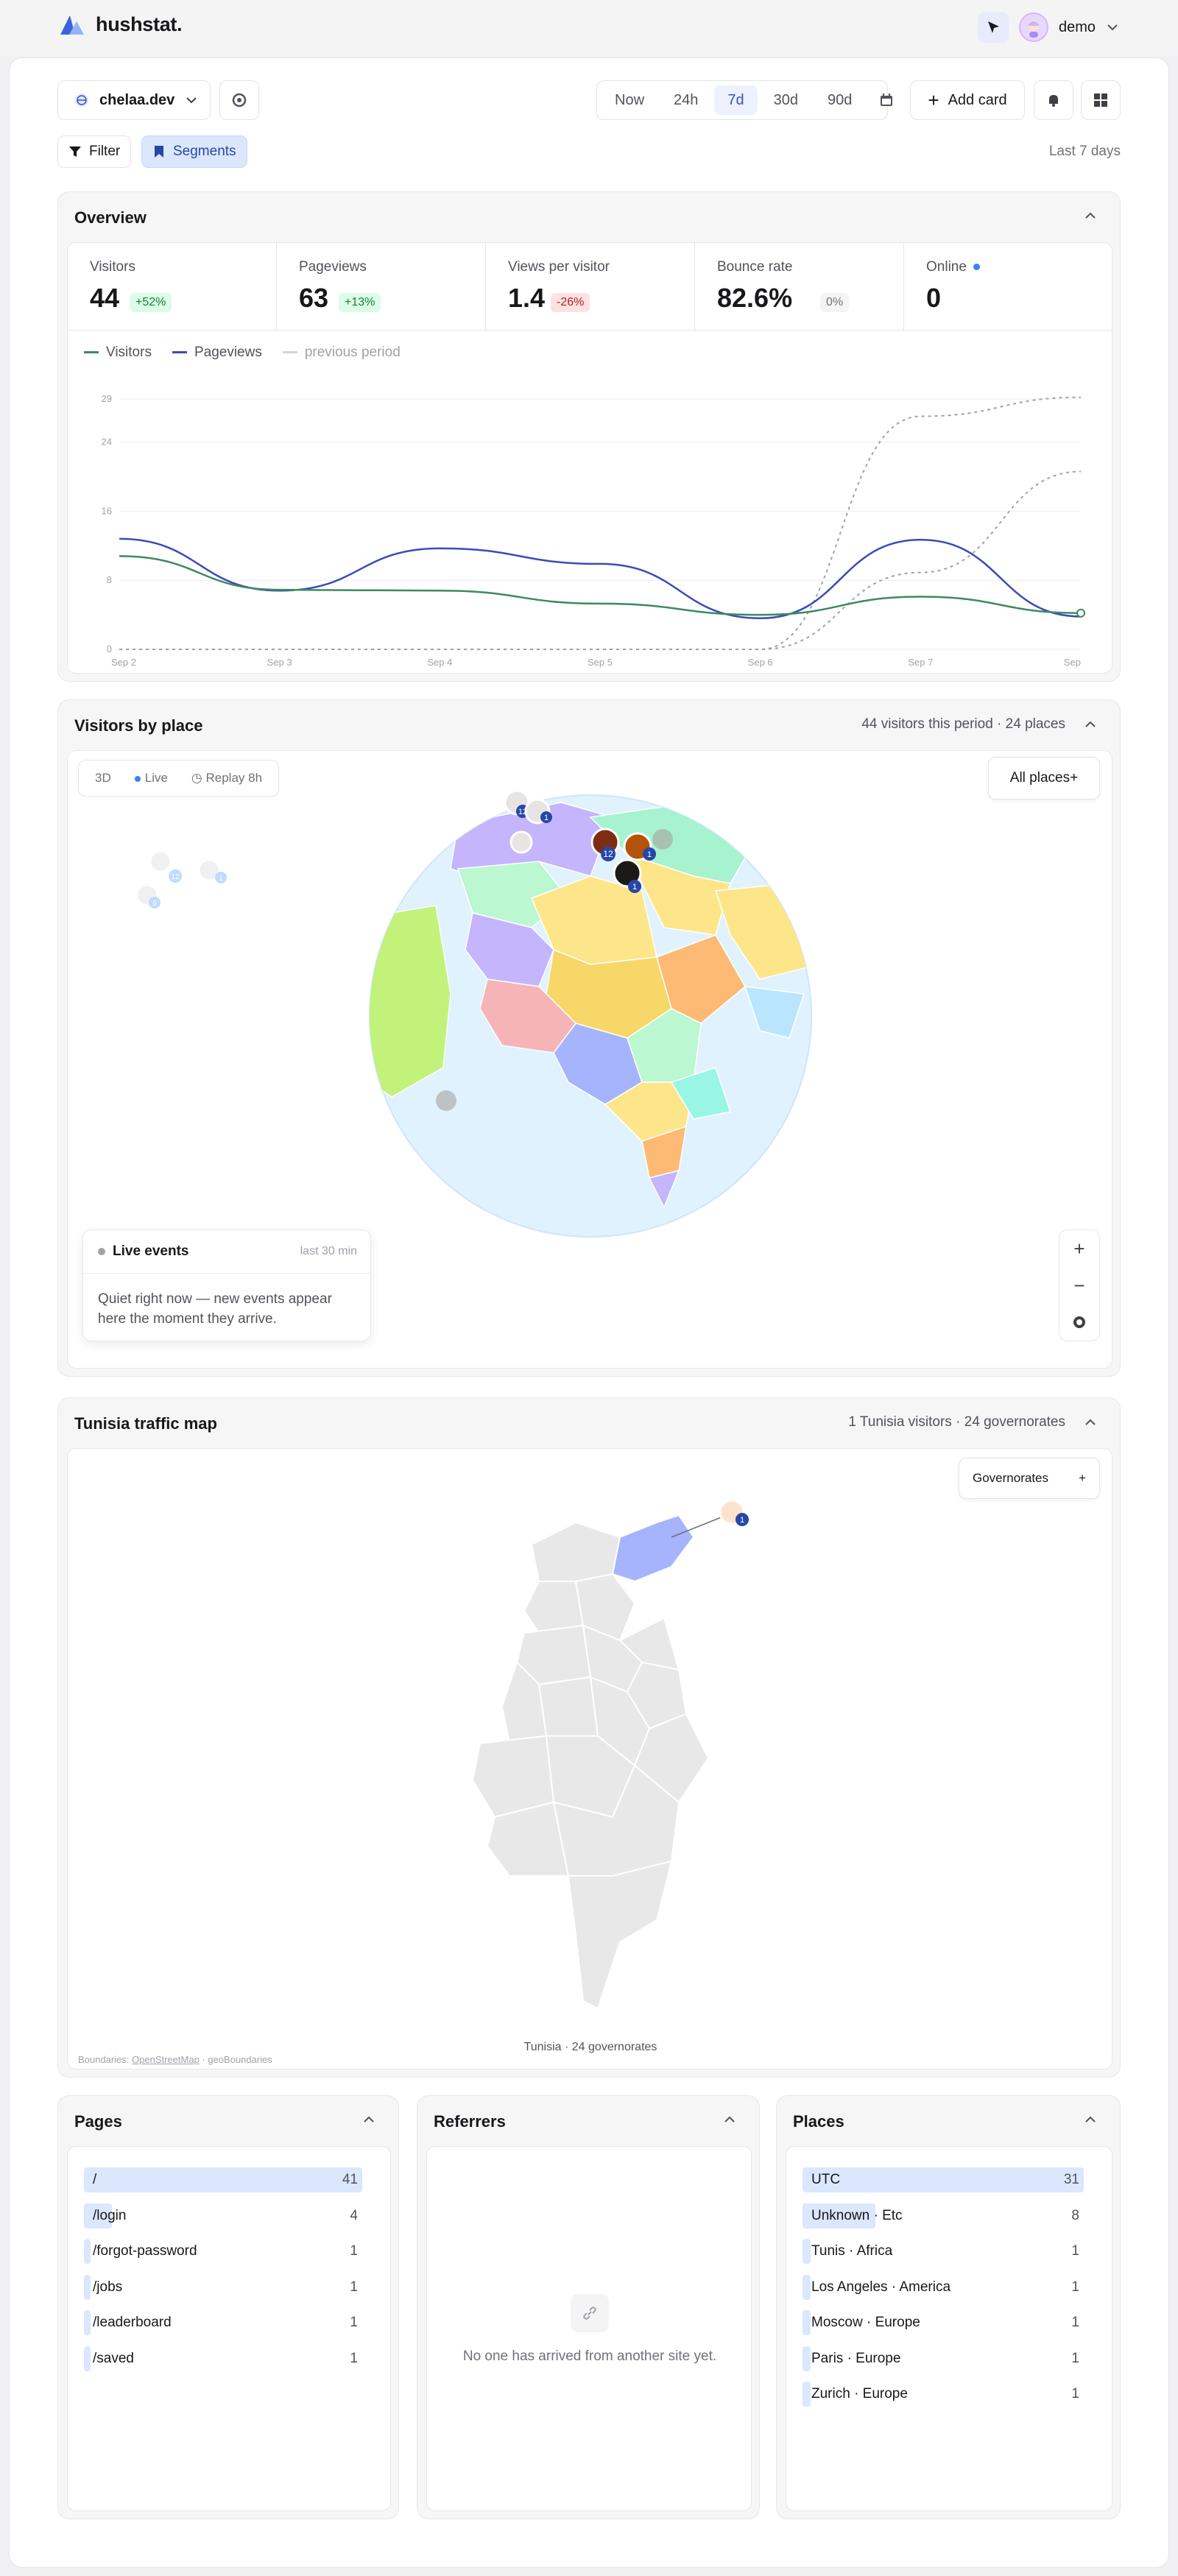 The width and height of the screenshot is (1178, 2576). What do you see at coordinates (439, 662) in the screenshot?
I see `x-tick-label: Sep 4` at bounding box center [439, 662].